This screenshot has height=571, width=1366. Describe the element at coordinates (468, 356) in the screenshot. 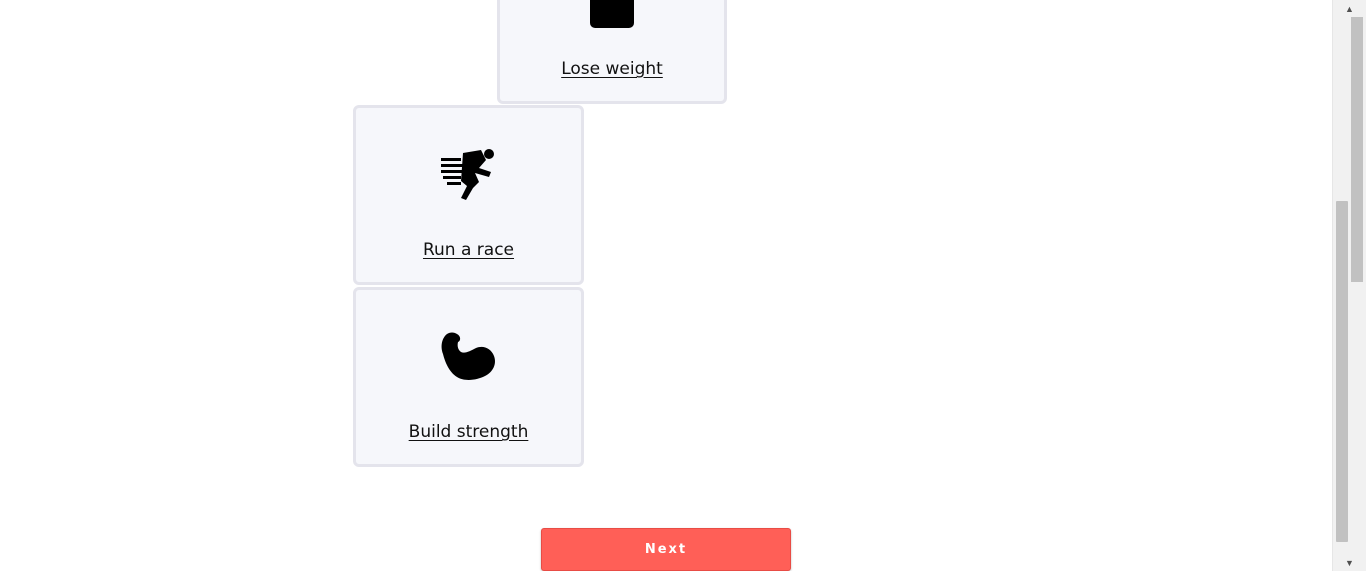

I see `flexed-bicep-icon` at that location.